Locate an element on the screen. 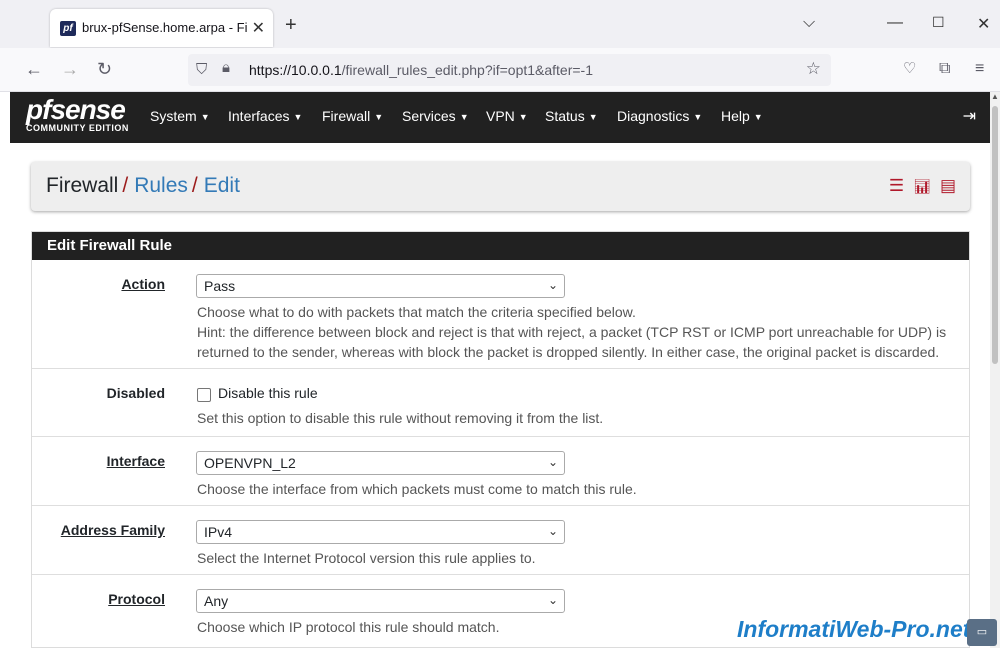  watermark: InformatiWeb-Pro.net is located at coordinates (854, 629).